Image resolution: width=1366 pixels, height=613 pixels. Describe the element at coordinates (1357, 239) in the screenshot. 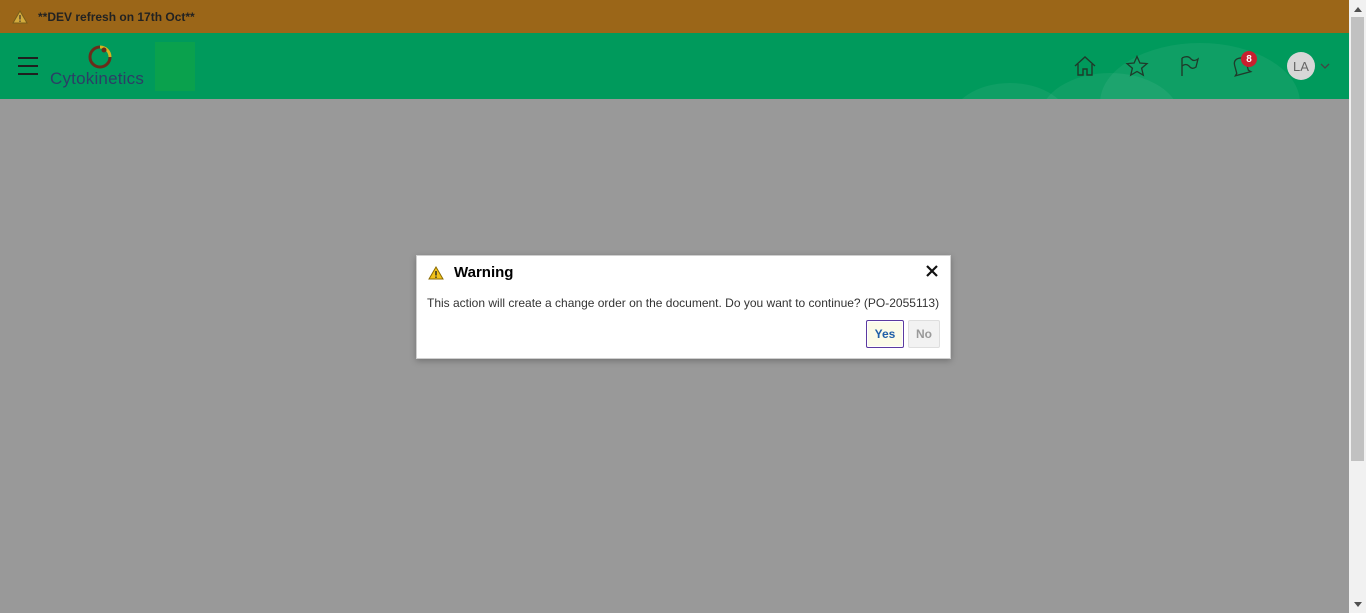

I see `scrollbar-thumb` at that location.